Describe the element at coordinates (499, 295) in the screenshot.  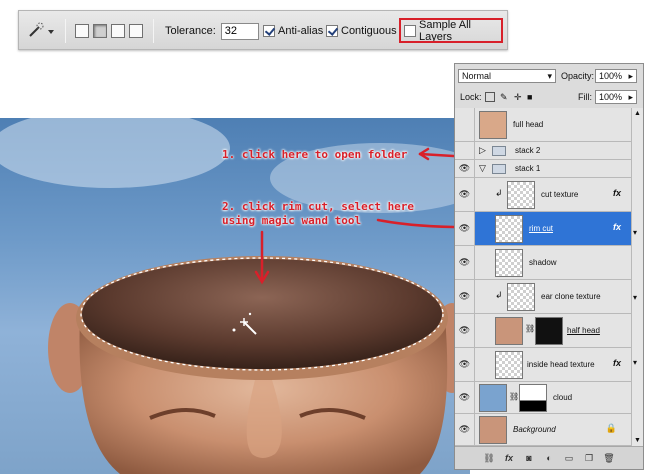
I see `clip-arrow-icon: ↲` at that location.